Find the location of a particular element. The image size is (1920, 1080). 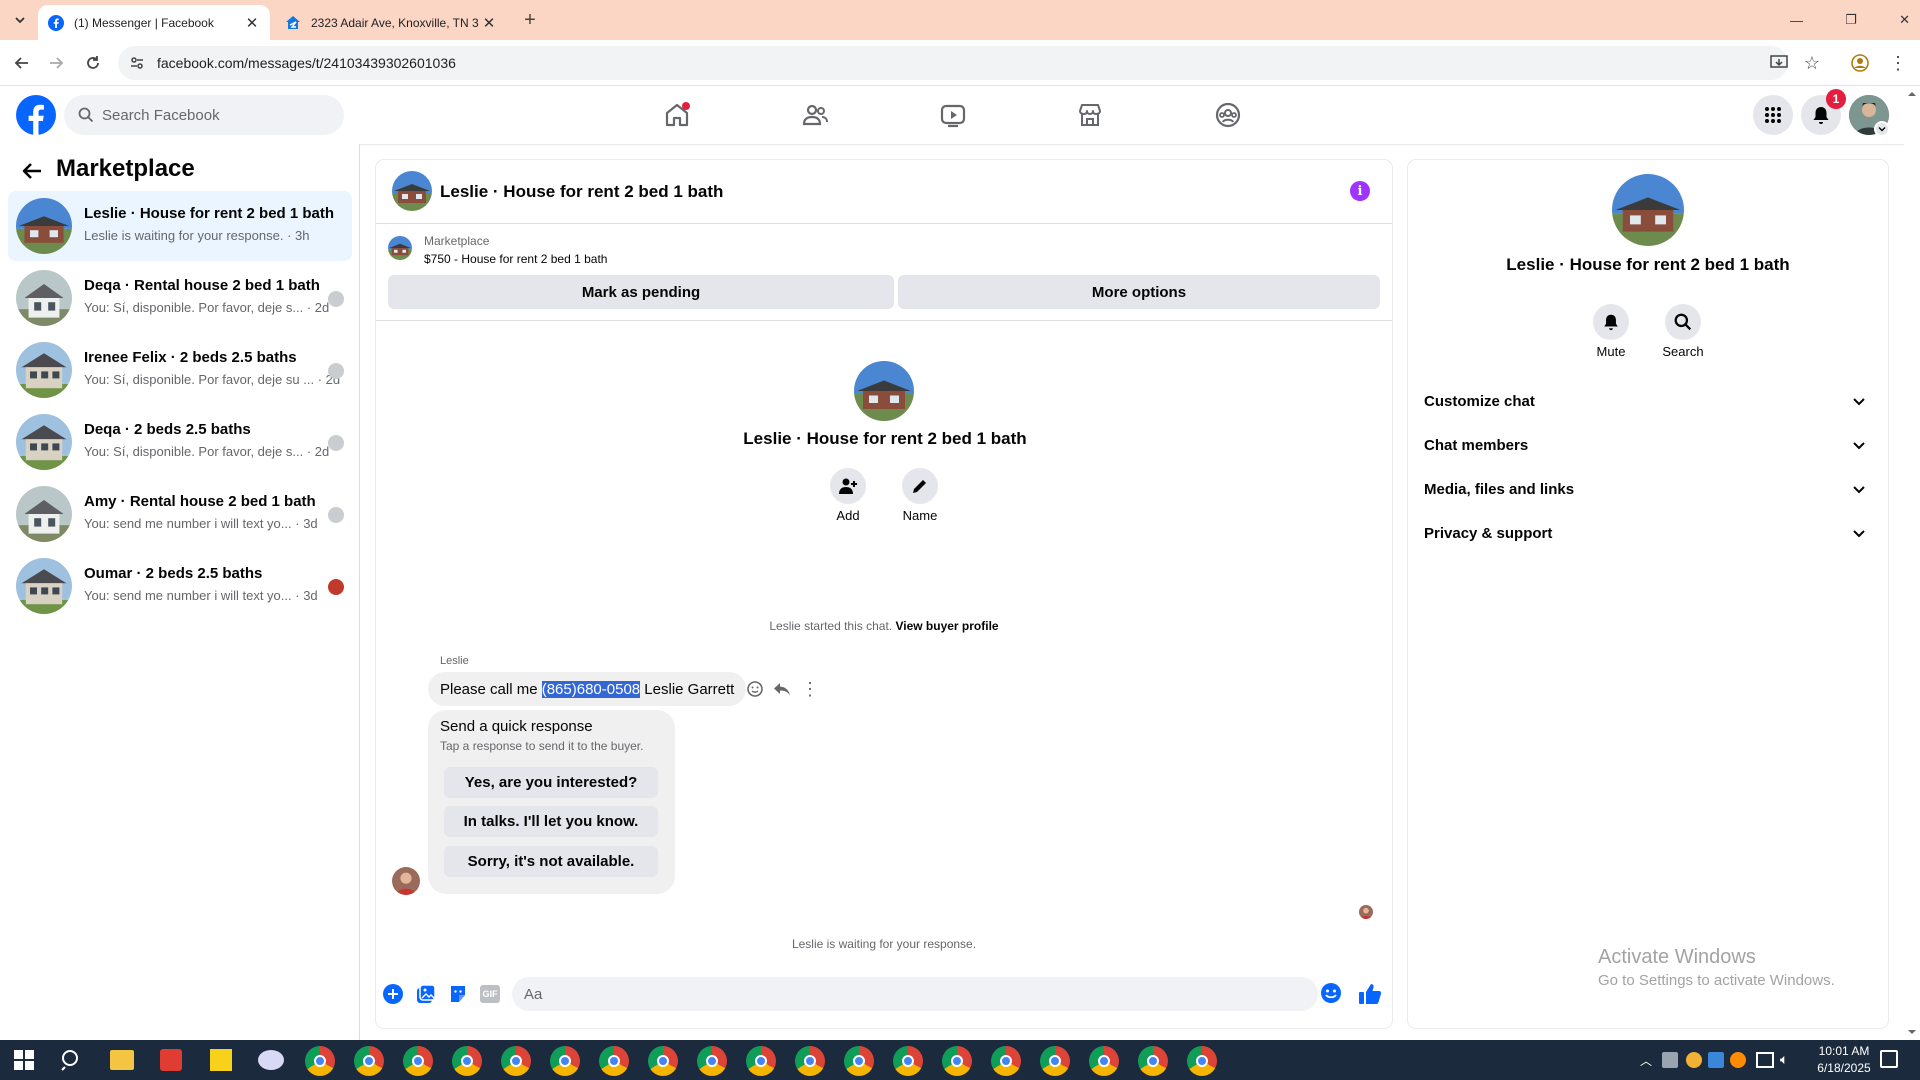

sender-avatar is located at coordinates (406, 881).